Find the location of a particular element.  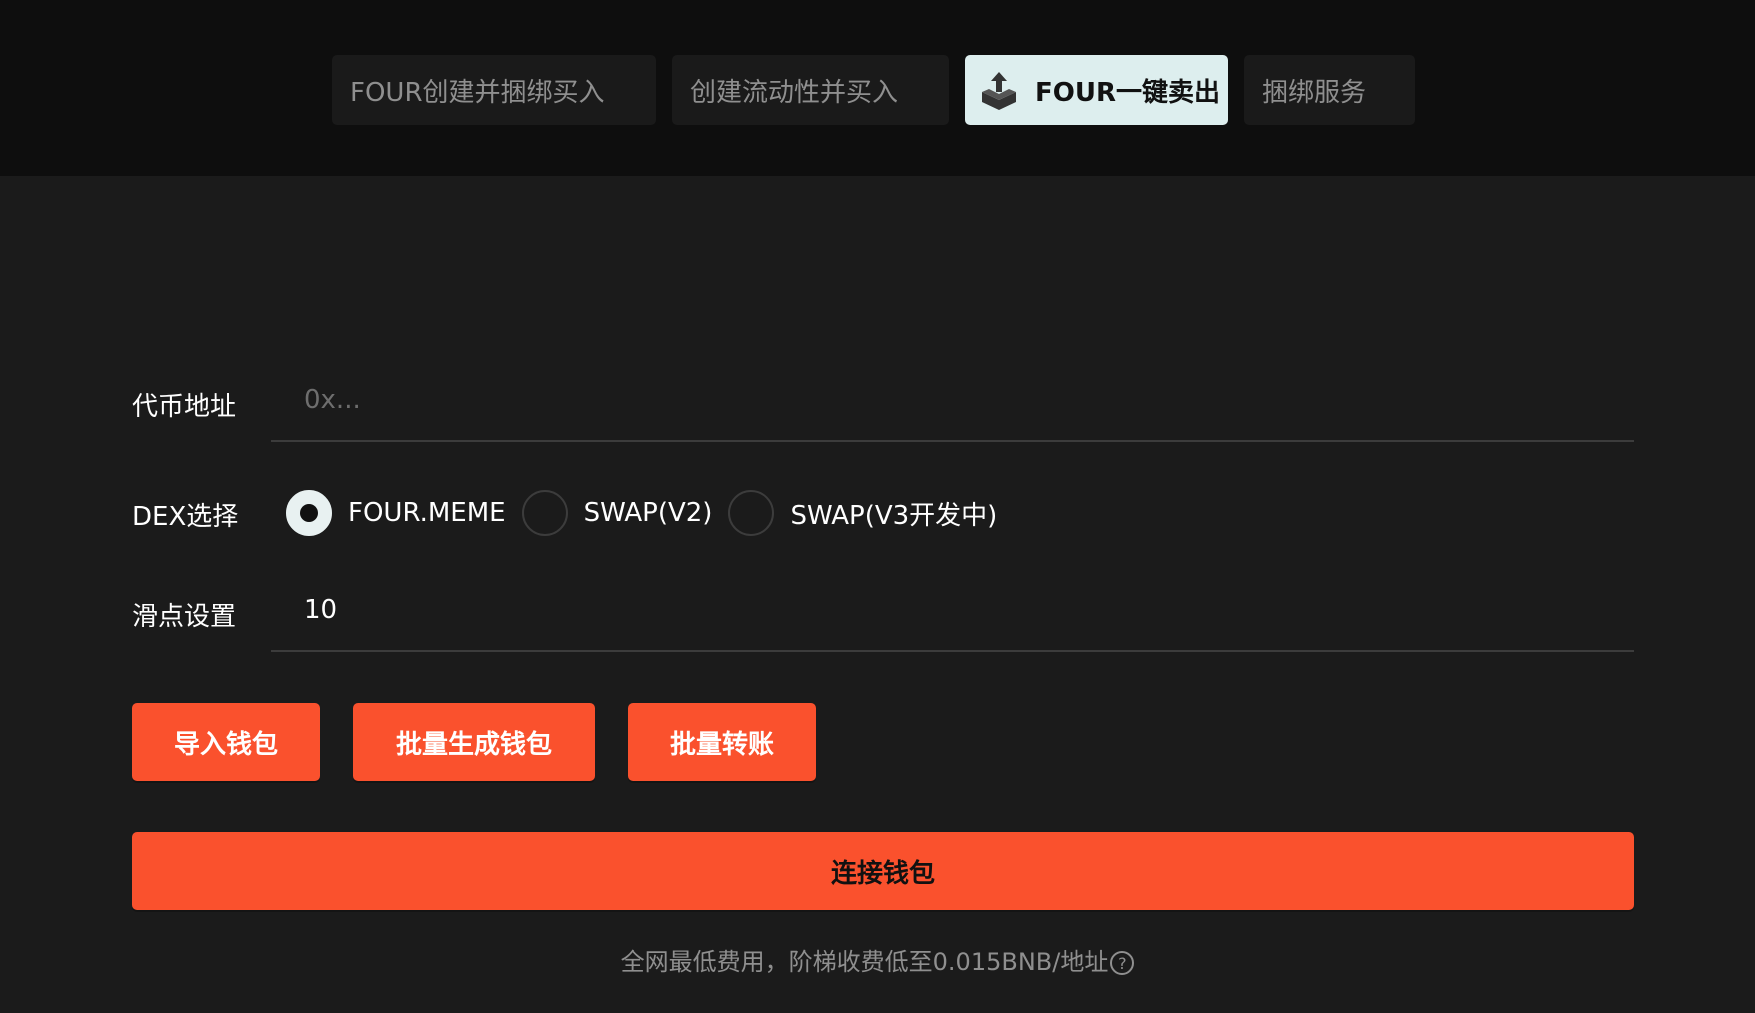

dex-option-swap-v3: SWAP(V3开发中) is located at coordinates (862, 513).